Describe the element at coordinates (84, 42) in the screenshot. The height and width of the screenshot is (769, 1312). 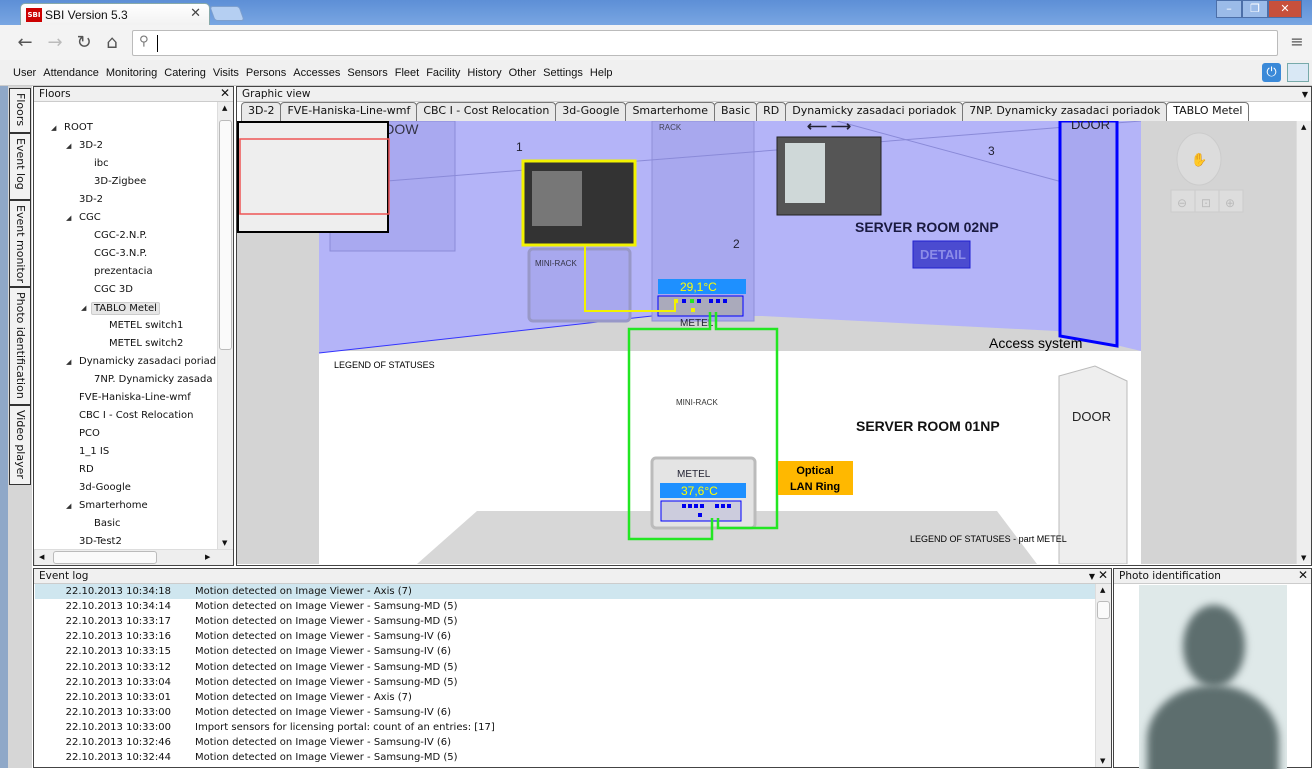
I see `reload-icon: ↻` at that location.